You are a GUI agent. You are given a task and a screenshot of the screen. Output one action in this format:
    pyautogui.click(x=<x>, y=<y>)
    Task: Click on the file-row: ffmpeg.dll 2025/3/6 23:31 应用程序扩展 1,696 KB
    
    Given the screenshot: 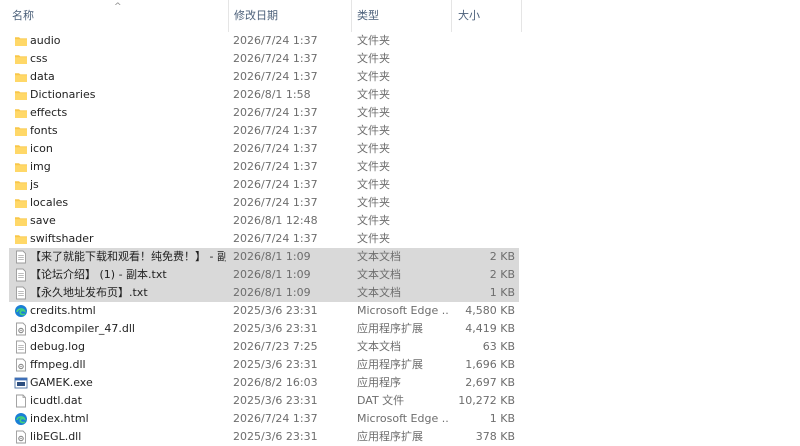 What is the action you would take?
    pyautogui.click(x=264, y=365)
    